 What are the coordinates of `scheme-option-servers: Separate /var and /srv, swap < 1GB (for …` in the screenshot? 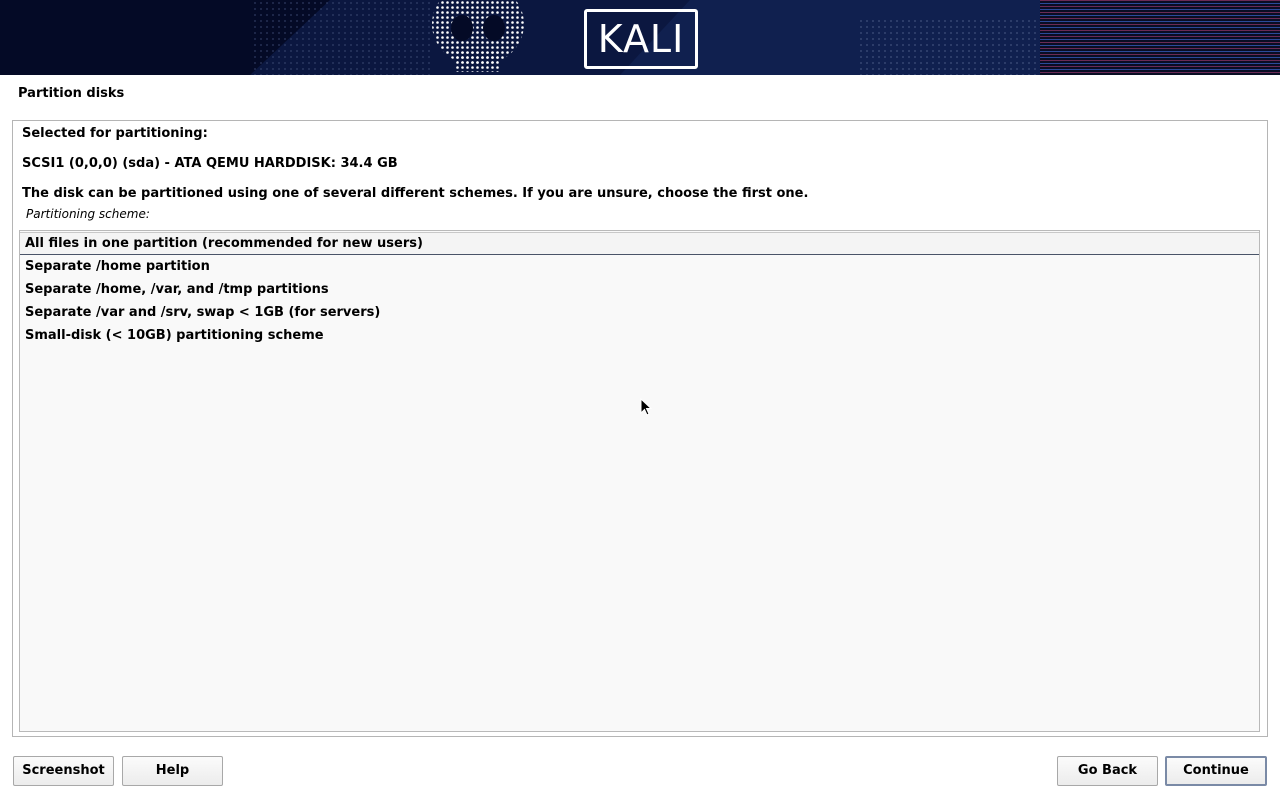 It's located at (639, 312).